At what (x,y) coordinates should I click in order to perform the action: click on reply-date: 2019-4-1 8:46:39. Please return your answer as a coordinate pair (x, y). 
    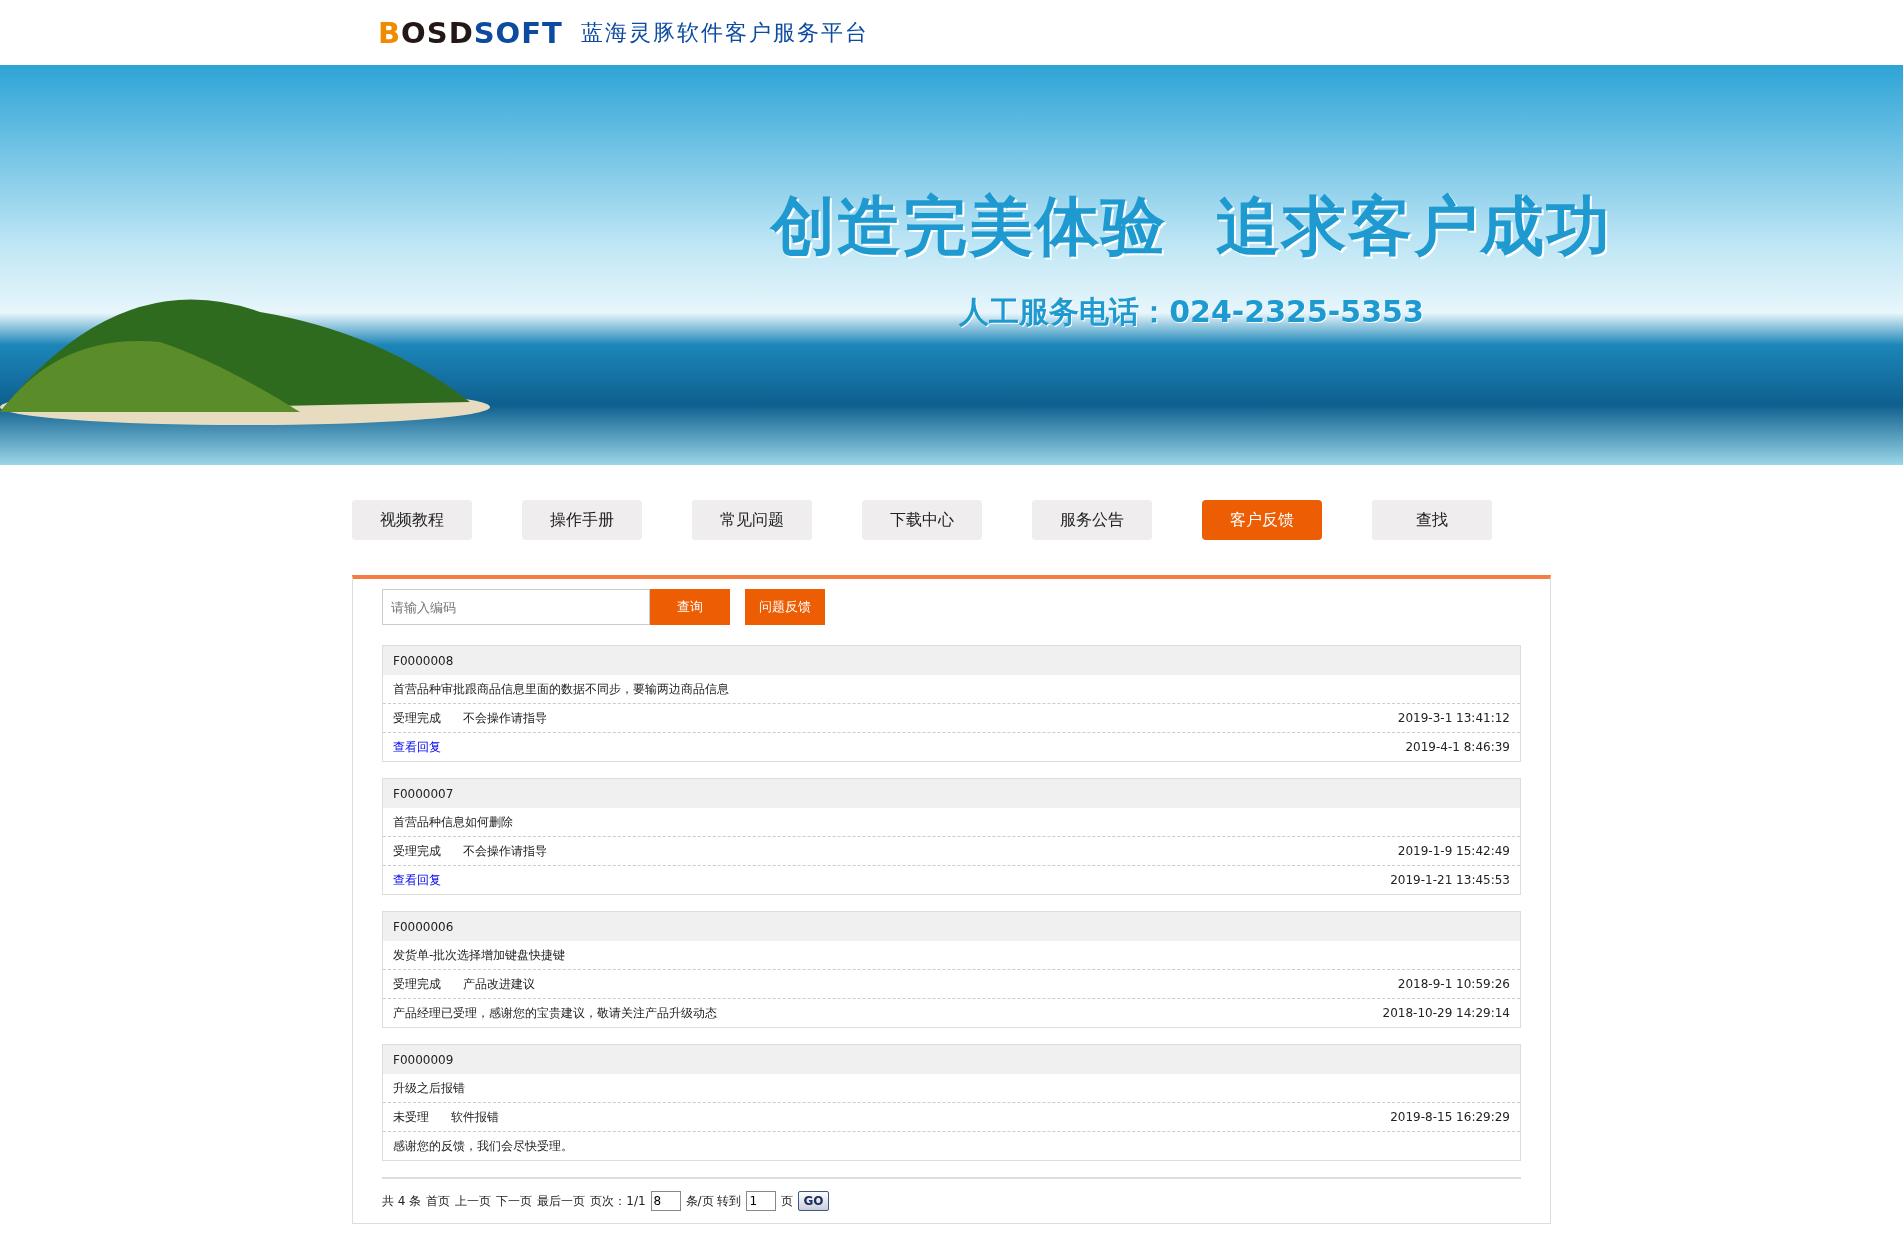
    Looking at the image, I should click on (1457, 747).